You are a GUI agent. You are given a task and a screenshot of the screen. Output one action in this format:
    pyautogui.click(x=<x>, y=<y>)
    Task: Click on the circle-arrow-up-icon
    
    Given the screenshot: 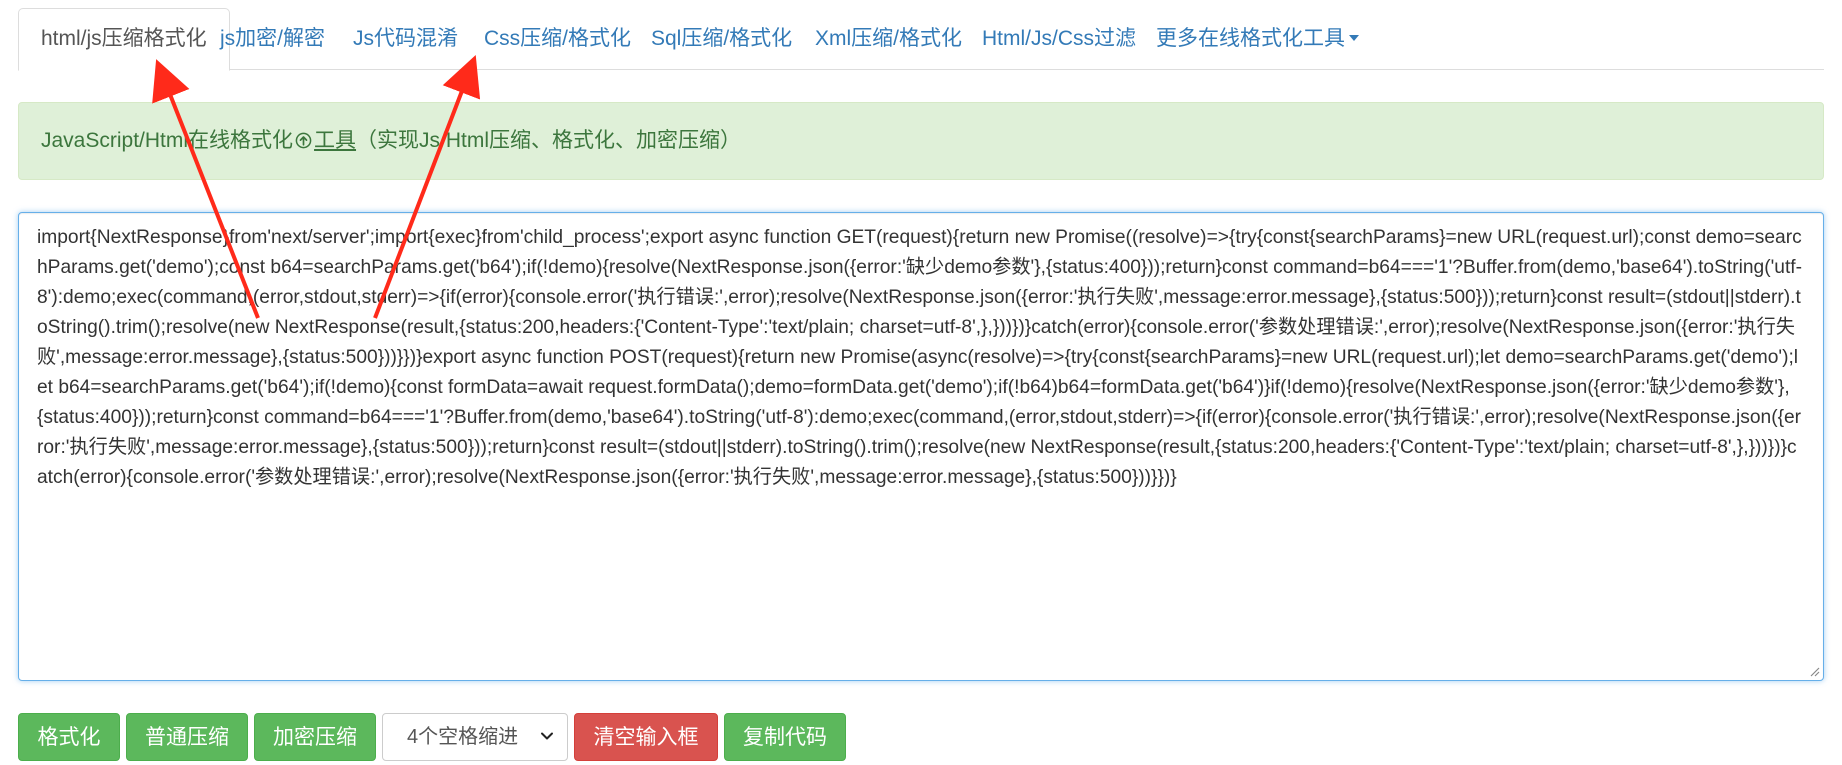 What is the action you would take?
    pyautogui.click(x=303, y=140)
    